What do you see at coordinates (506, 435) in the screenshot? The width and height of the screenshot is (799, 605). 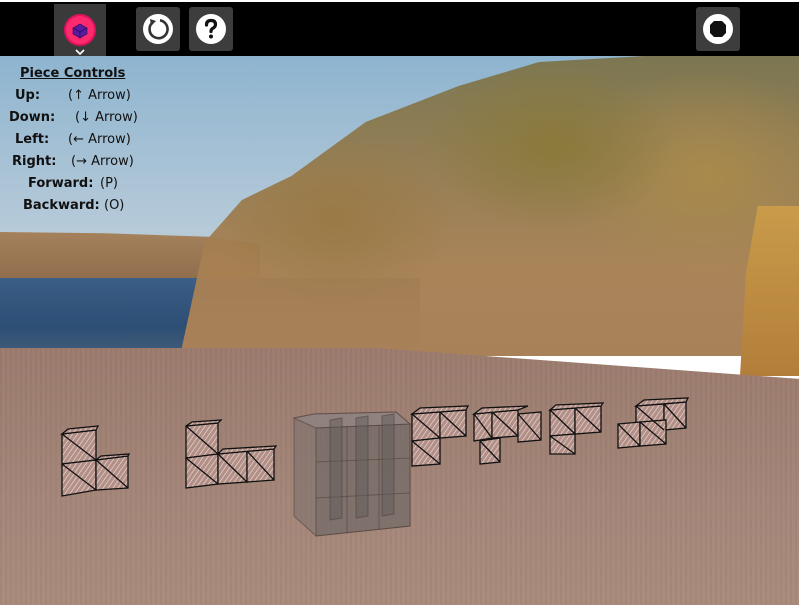 I see `t-piece` at bounding box center [506, 435].